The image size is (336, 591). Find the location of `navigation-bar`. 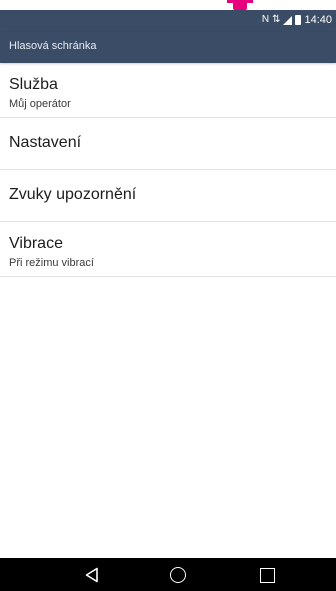

navigation-bar is located at coordinates (168, 574).